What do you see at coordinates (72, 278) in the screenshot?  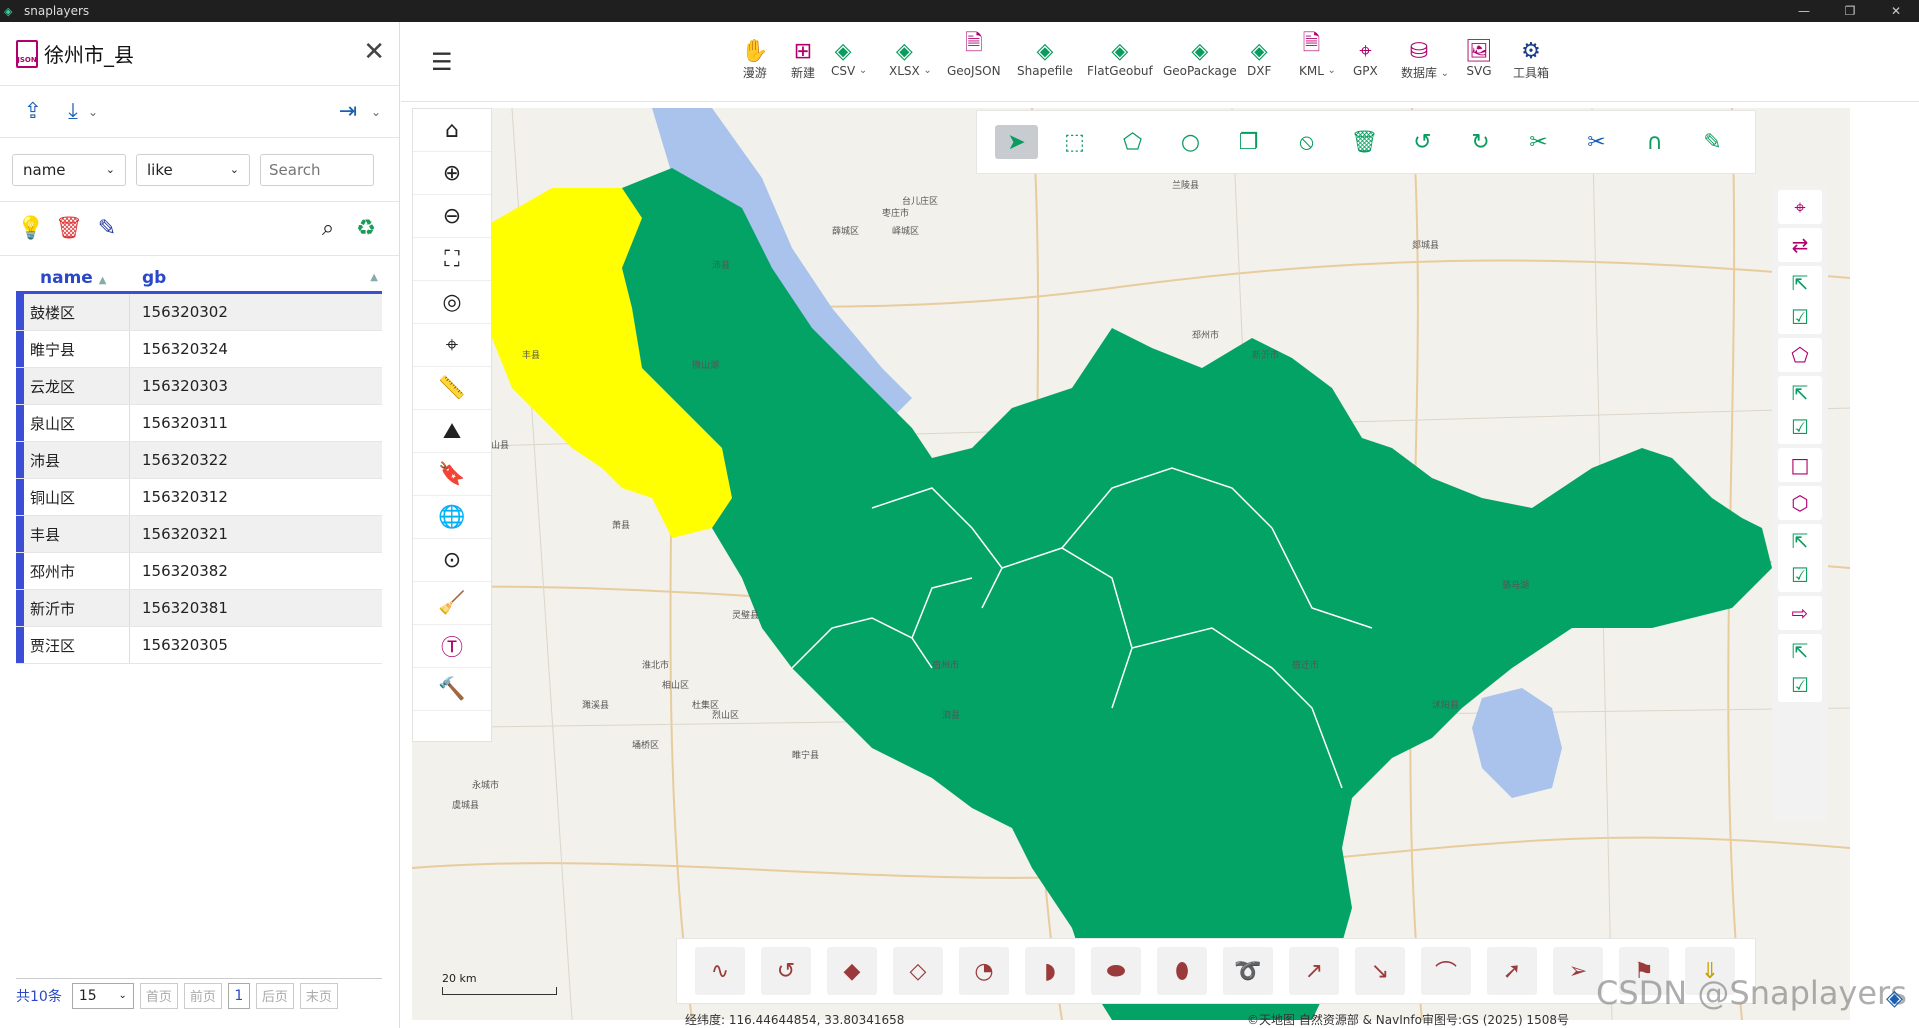 I see `column-header-name: name ▲` at bounding box center [72, 278].